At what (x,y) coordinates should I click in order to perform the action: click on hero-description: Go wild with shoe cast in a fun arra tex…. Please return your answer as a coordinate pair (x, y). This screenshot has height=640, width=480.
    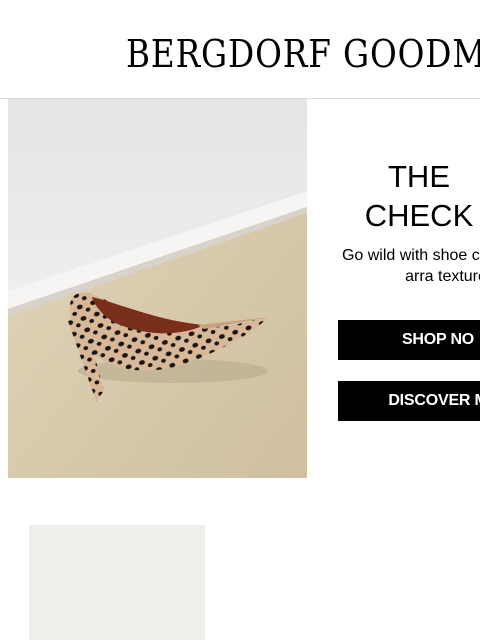
    Looking at the image, I should click on (410, 266).